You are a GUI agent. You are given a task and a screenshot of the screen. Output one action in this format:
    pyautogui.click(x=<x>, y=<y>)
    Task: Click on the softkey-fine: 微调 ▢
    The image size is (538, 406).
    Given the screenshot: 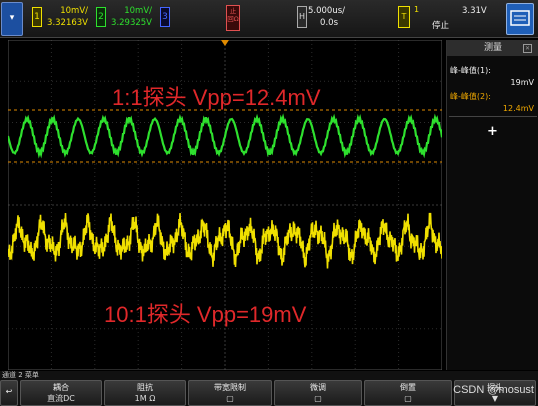 What is the action you would take?
    pyautogui.click(x=318, y=393)
    